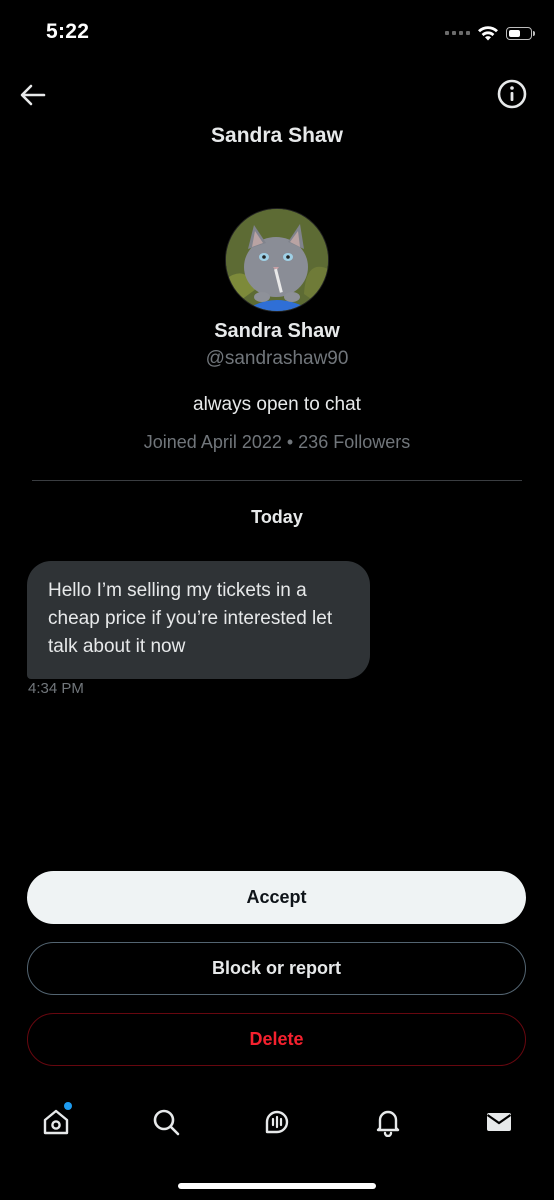 Image resolution: width=554 pixels, height=1200 pixels. I want to click on profile-bio: always open to chat, so click(277, 404).